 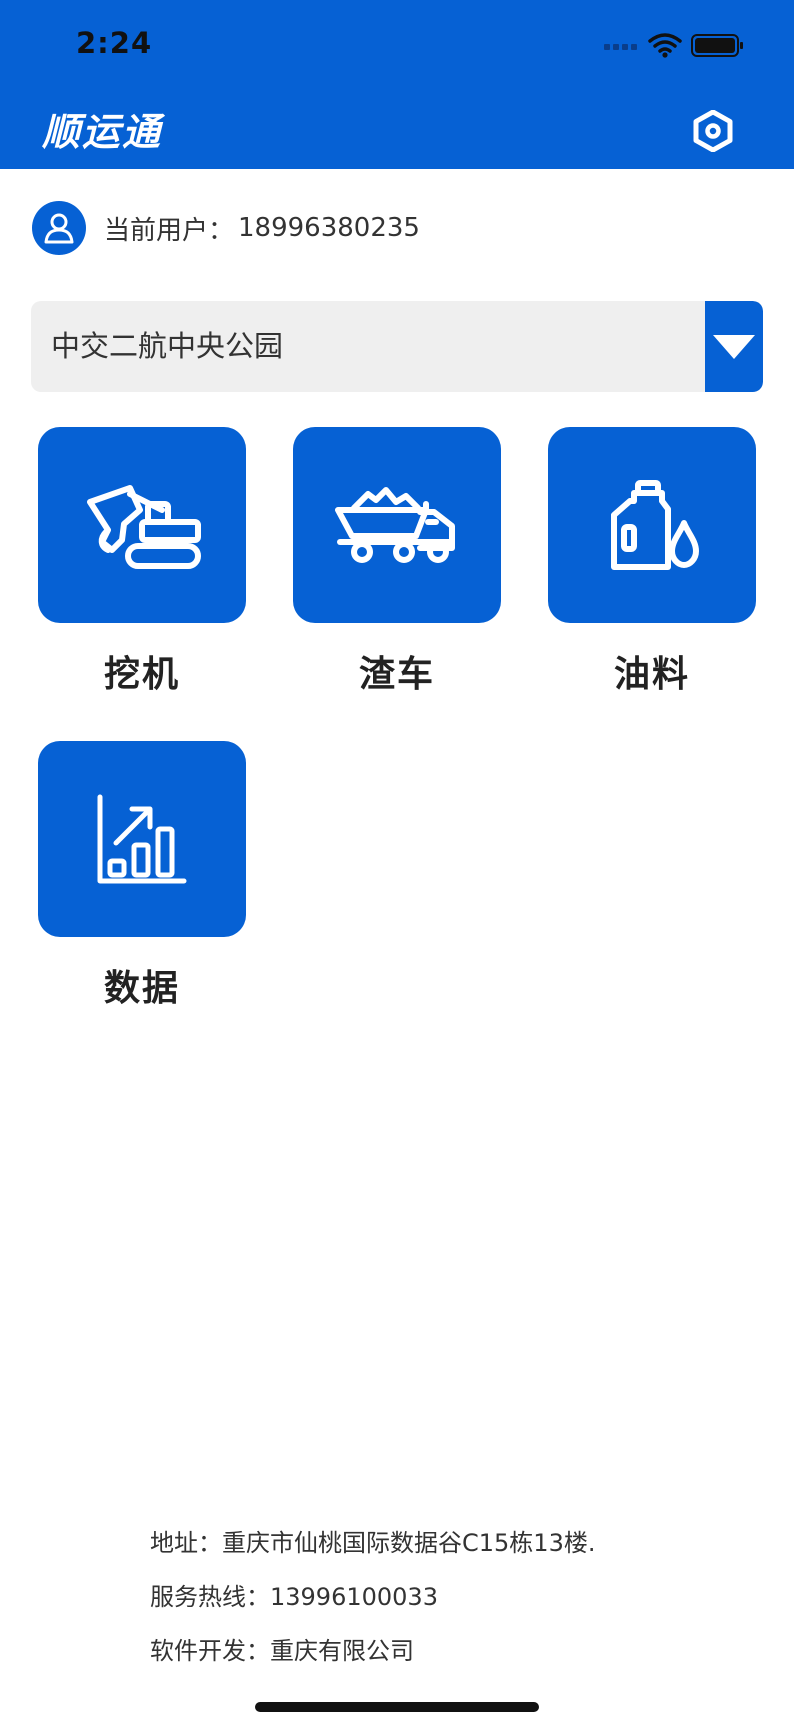 What do you see at coordinates (620, 47) in the screenshot?
I see `cellular-signal-icon` at bounding box center [620, 47].